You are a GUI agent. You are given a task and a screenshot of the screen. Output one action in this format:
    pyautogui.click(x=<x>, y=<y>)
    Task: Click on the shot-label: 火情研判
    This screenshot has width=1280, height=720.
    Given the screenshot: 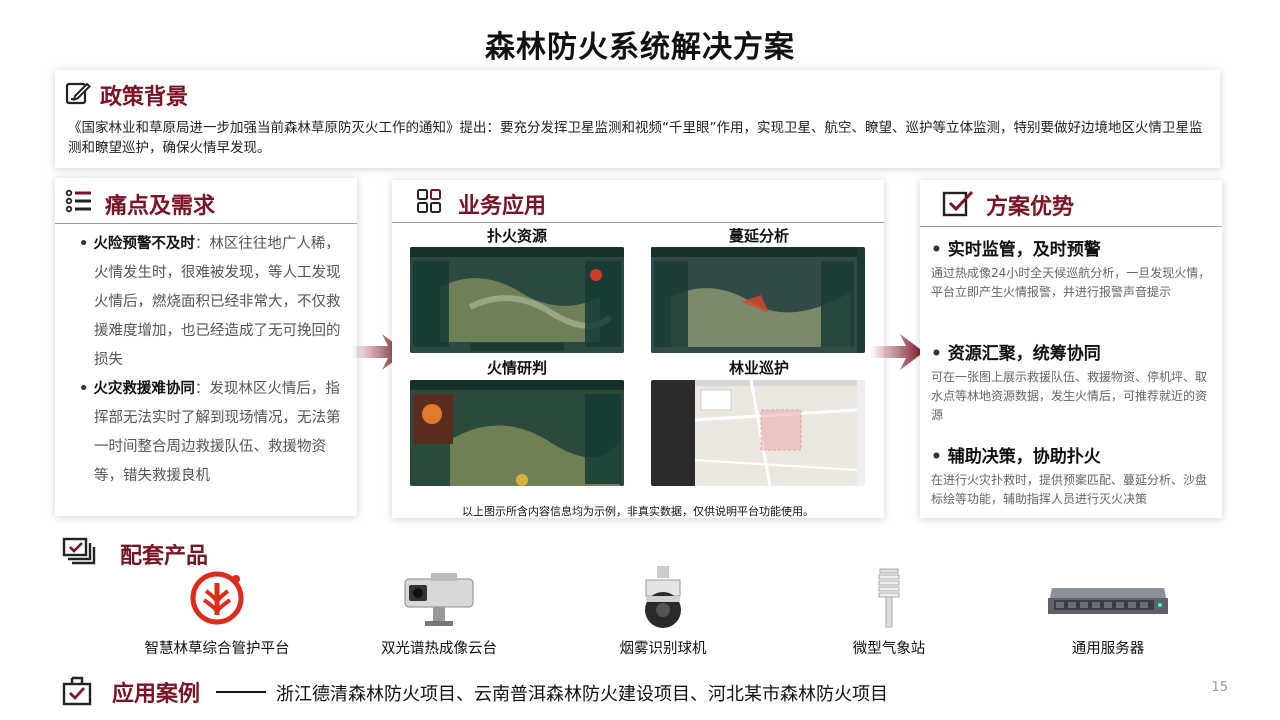 What is the action you would take?
    pyautogui.click(x=516, y=368)
    